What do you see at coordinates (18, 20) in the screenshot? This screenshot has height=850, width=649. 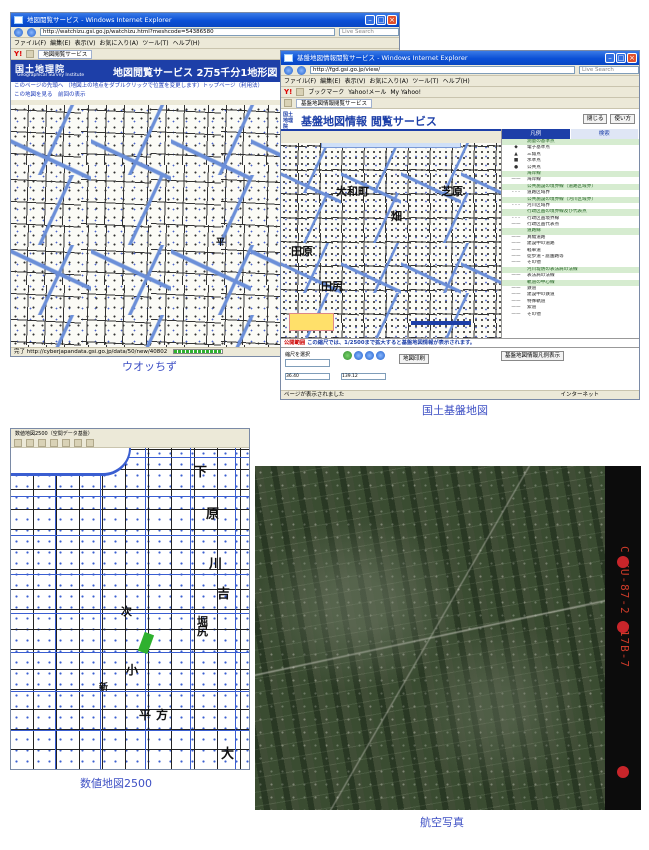 I see `ie-app-icon` at bounding box center [18, 20].